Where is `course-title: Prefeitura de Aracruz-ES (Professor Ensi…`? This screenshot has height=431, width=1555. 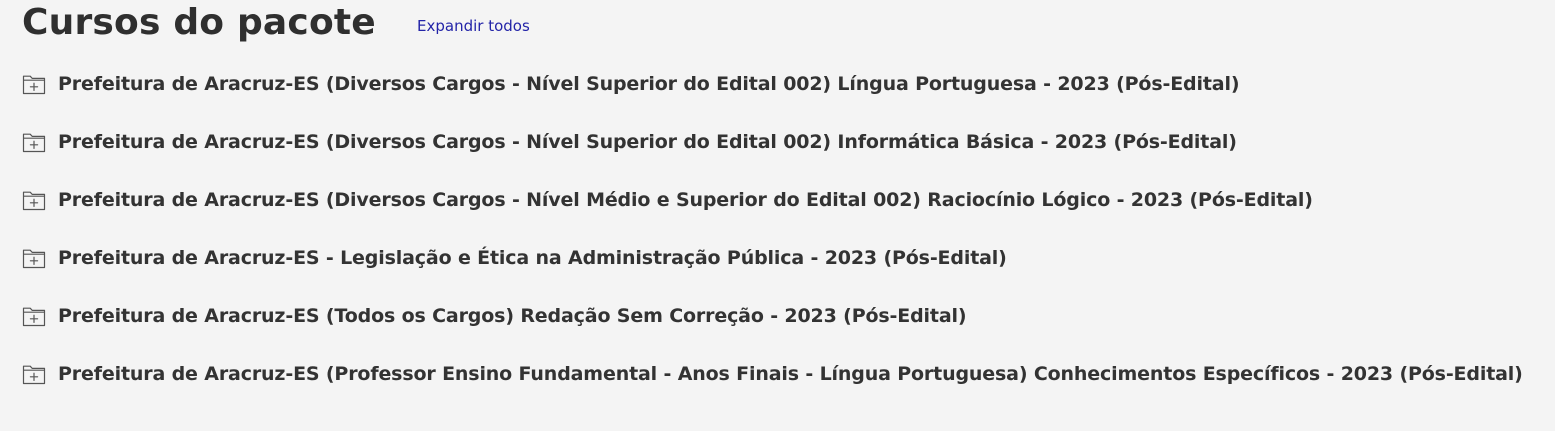
course-title: Prefeitura de Aracruz-ES (Professor Ensi… is located at coordinates (790, 374).